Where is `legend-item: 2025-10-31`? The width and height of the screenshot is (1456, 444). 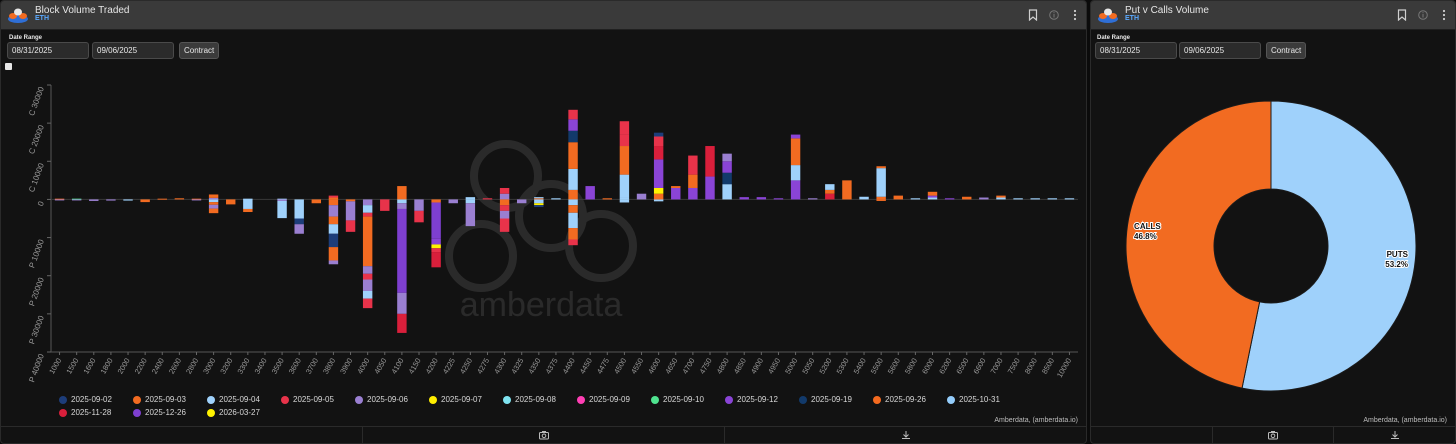 legend-item: 2025-10-31 is located at coordinates (984, 399).